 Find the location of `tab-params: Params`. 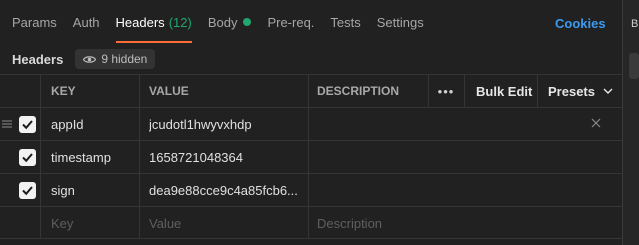

tab-params: Params is located at coordinates (34, 22).